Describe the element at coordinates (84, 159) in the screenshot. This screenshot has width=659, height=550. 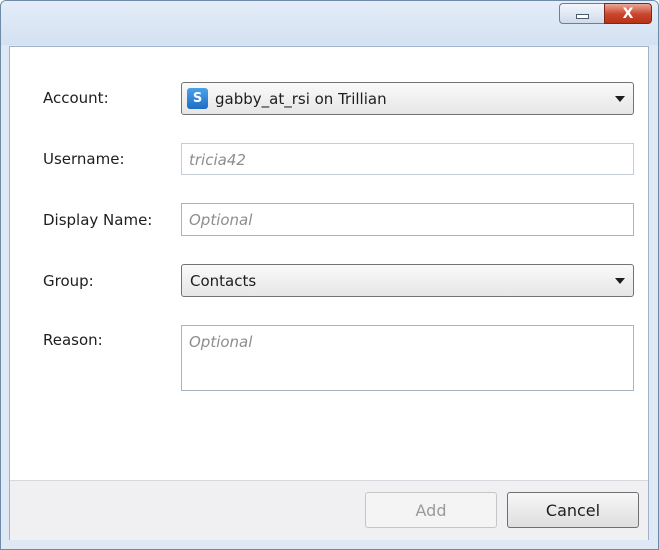
I see `username-label: Username:` at that location.